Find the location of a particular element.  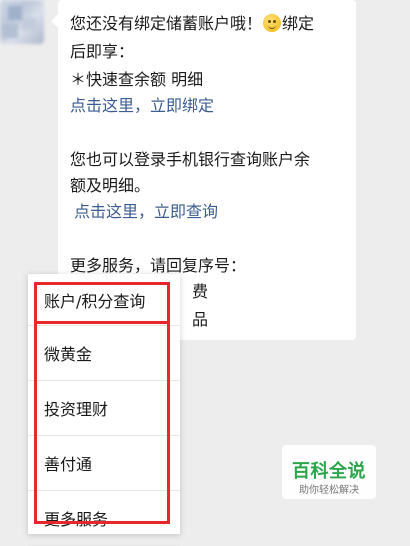

bind-account-link: 点击这里，立即绑定 is located at coordinates (142, 106).